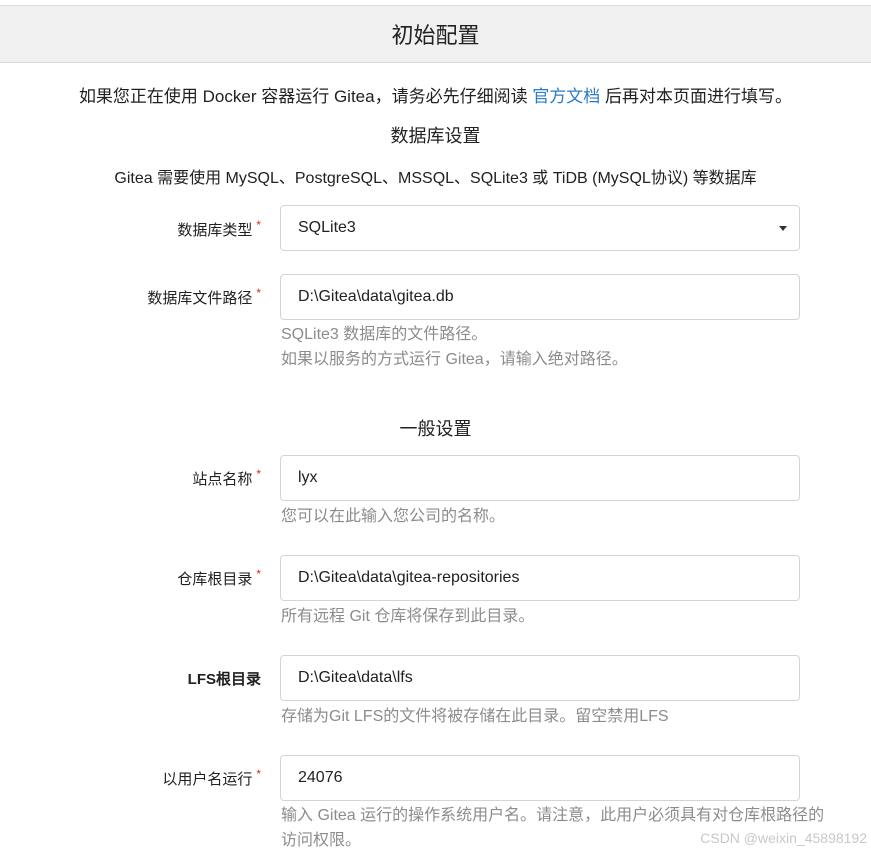  I want to click on site-name-label-text: 站点名称, so click(222, 479).